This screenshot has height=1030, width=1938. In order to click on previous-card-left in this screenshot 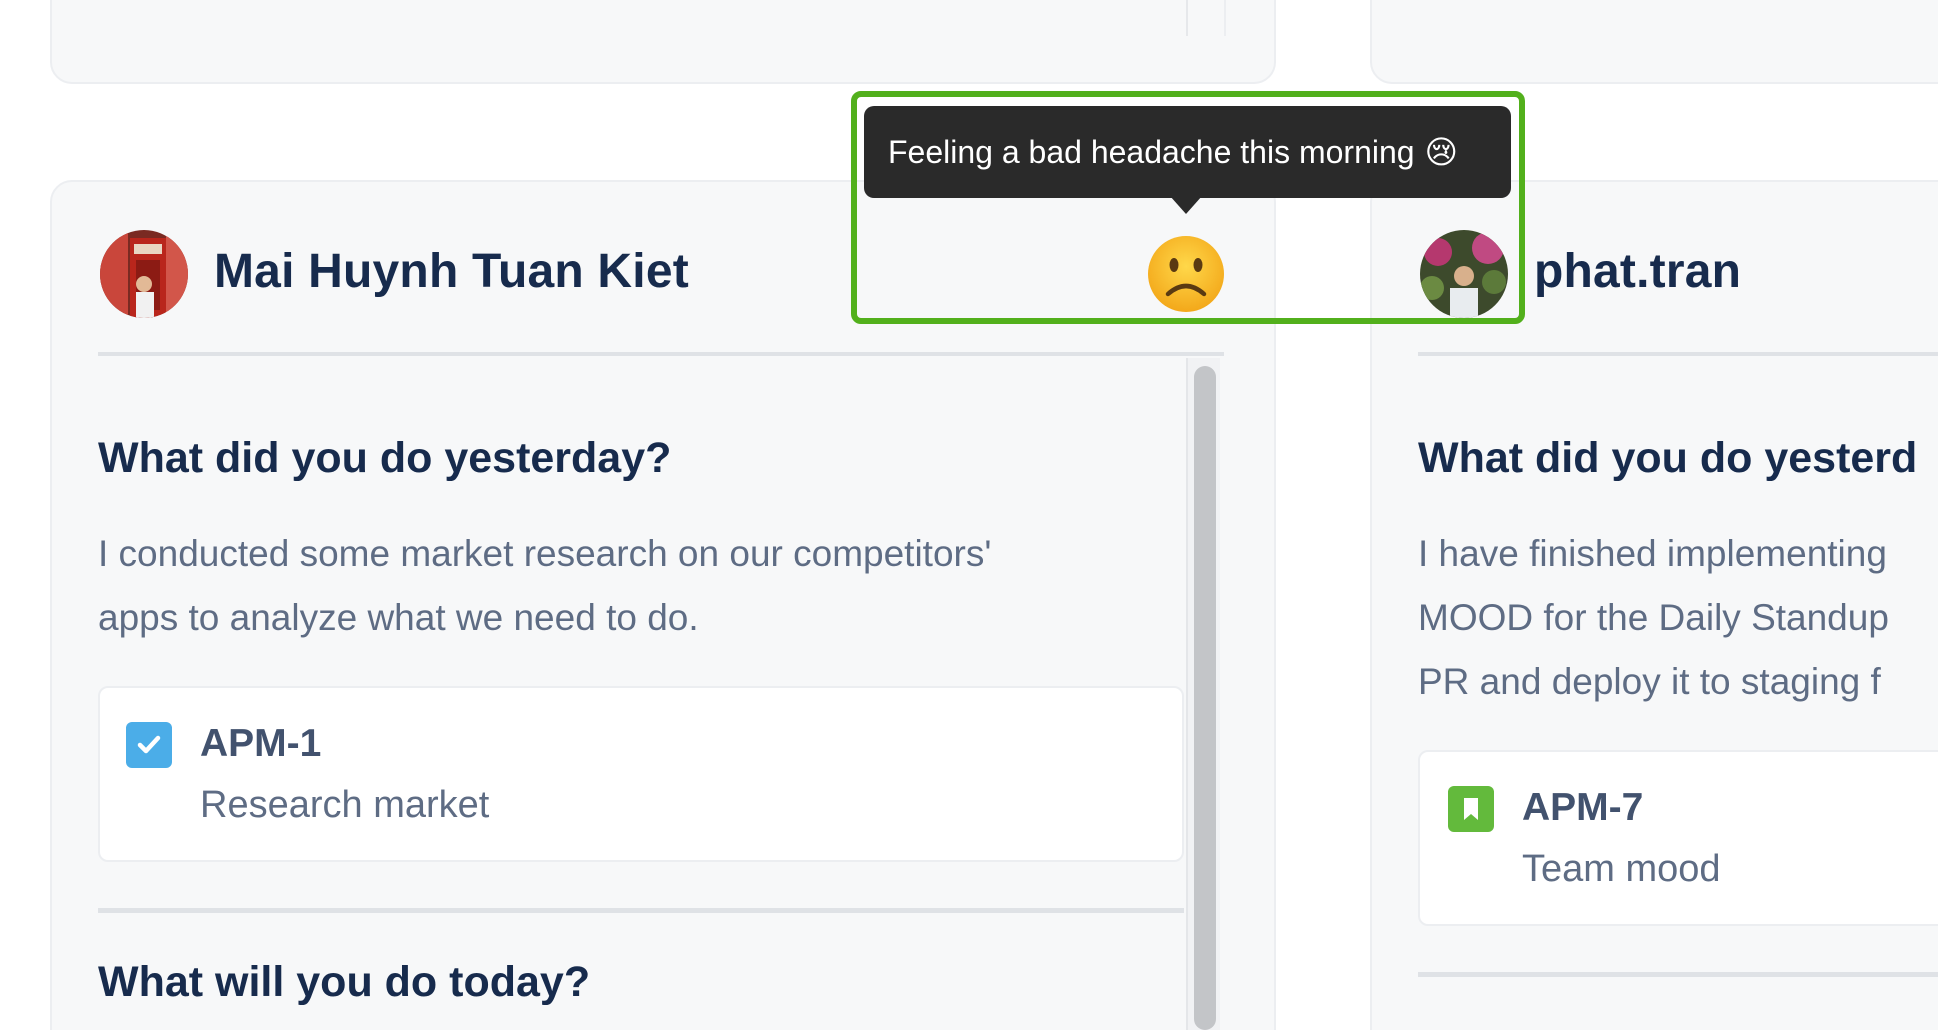, I will do `click(663, 42)`.